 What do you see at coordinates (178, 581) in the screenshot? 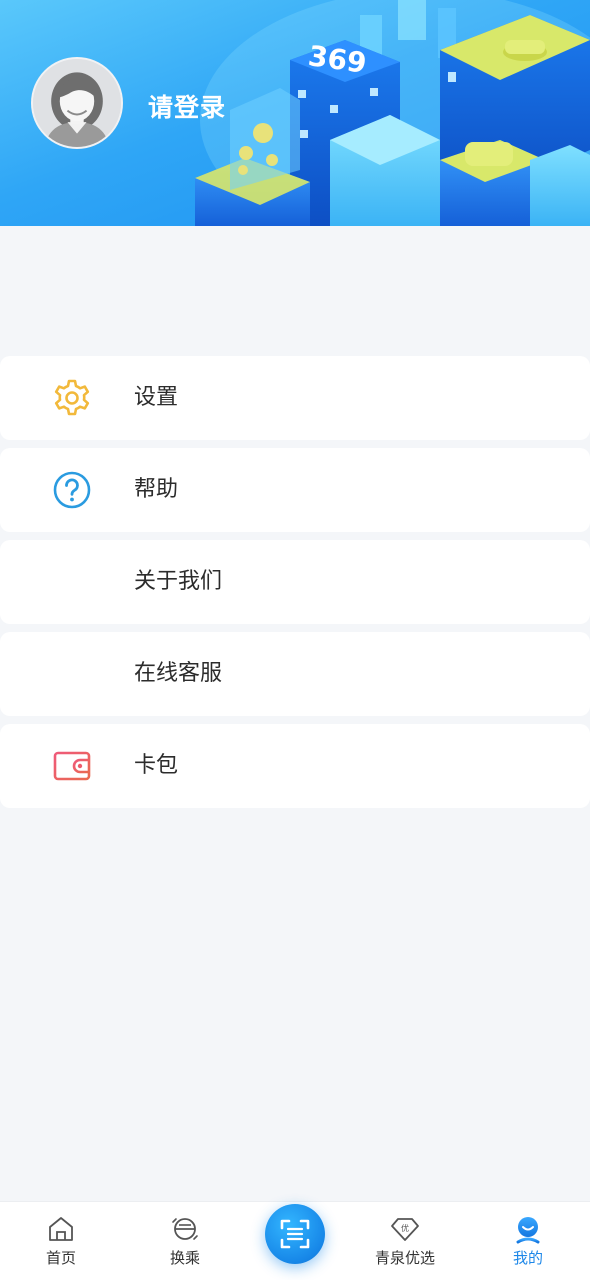
I see `menu-item-label: 关于我们` at bounding box center [178, 581].